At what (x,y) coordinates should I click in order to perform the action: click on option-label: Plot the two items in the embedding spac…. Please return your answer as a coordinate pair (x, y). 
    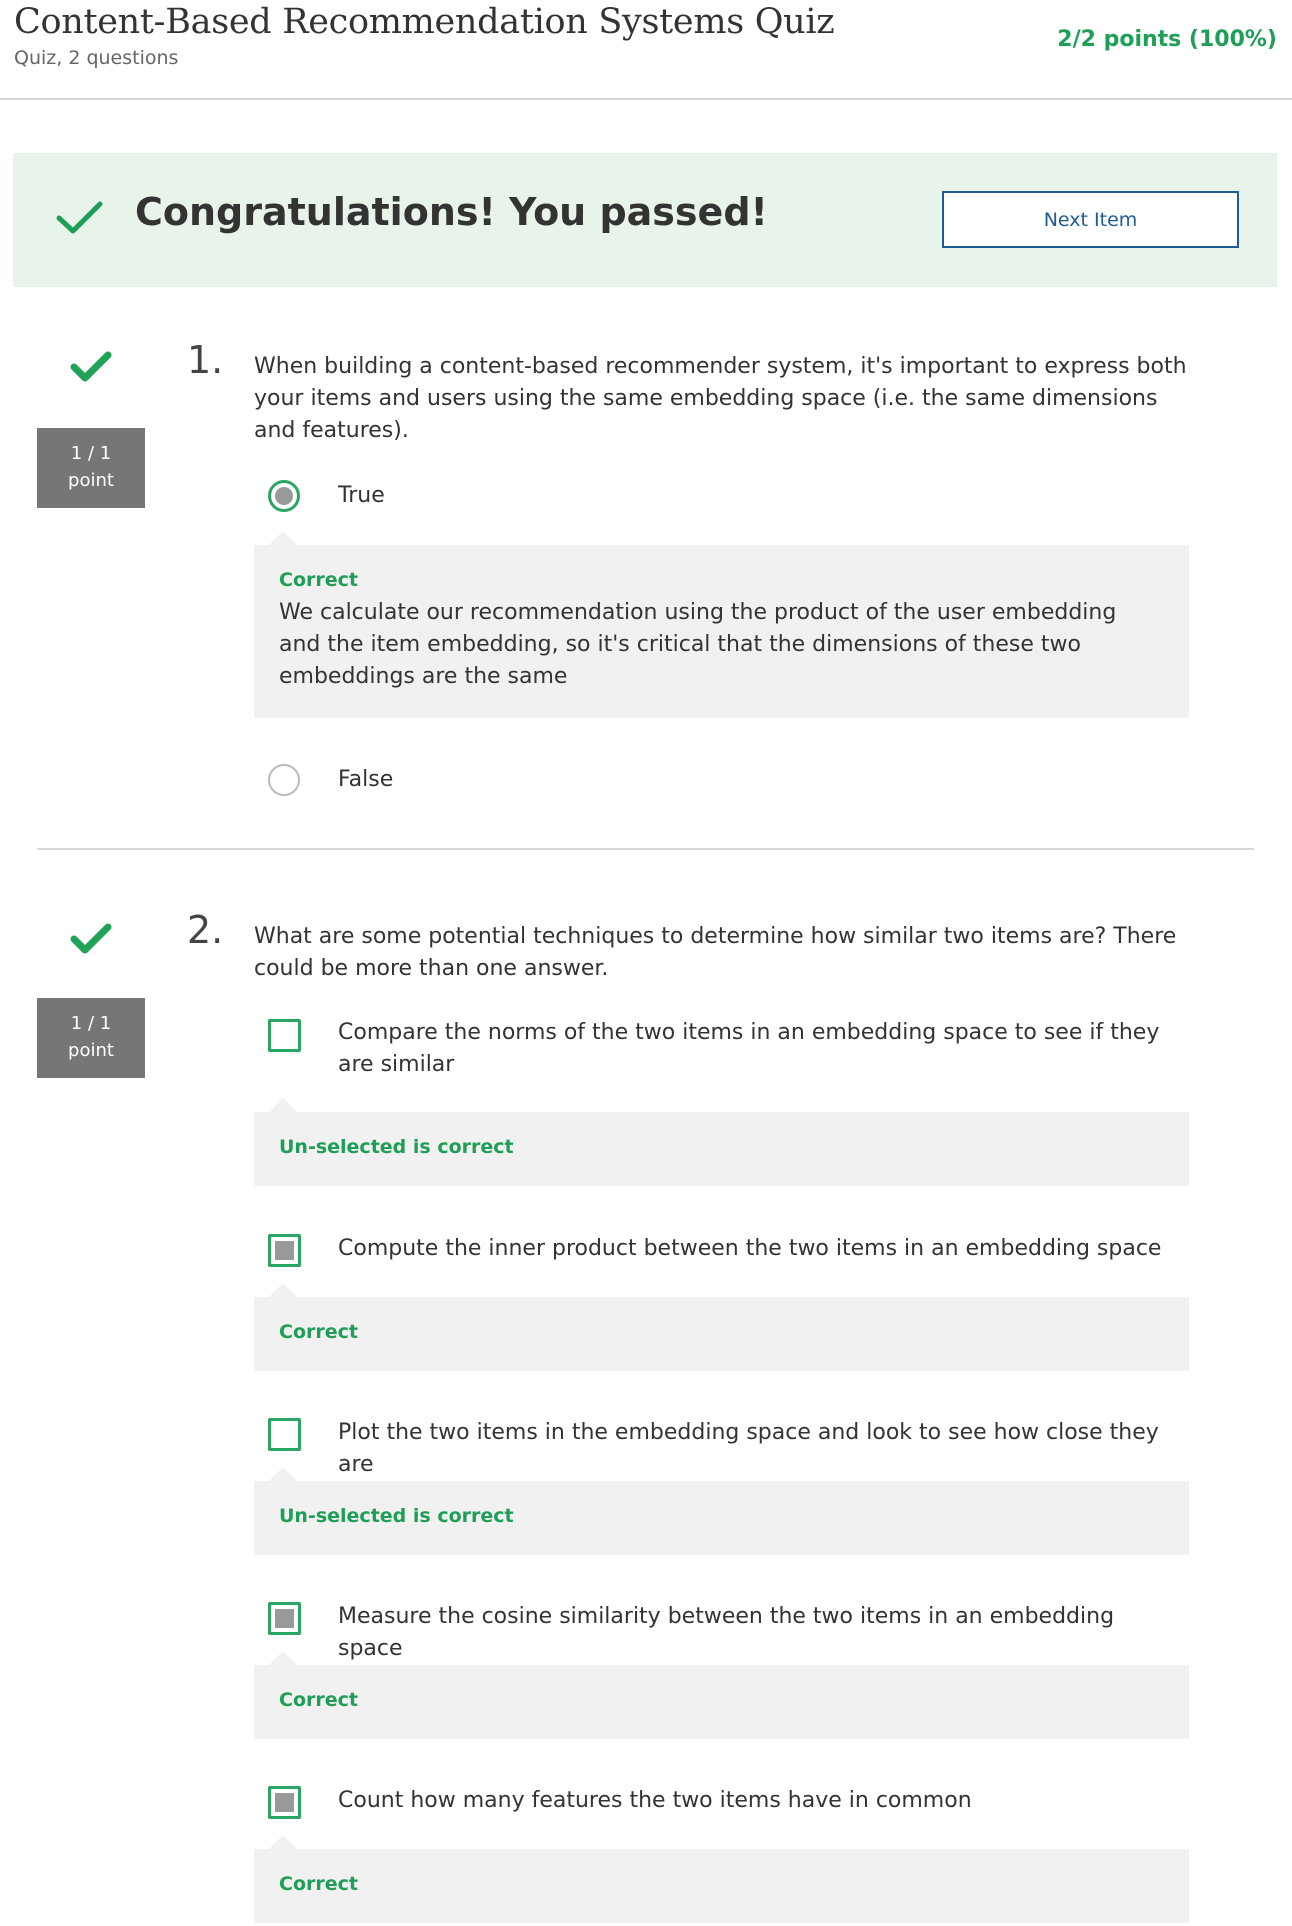
    Looking at the image, I should click on (748, 1448).